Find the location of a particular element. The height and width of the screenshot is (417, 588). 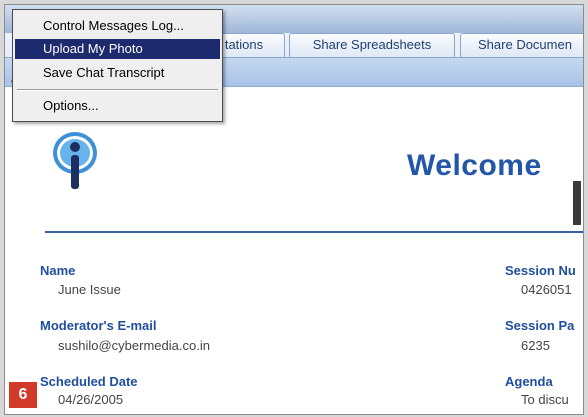

tab-label: Share Spreadsheets is located at coordinates (372, 44).